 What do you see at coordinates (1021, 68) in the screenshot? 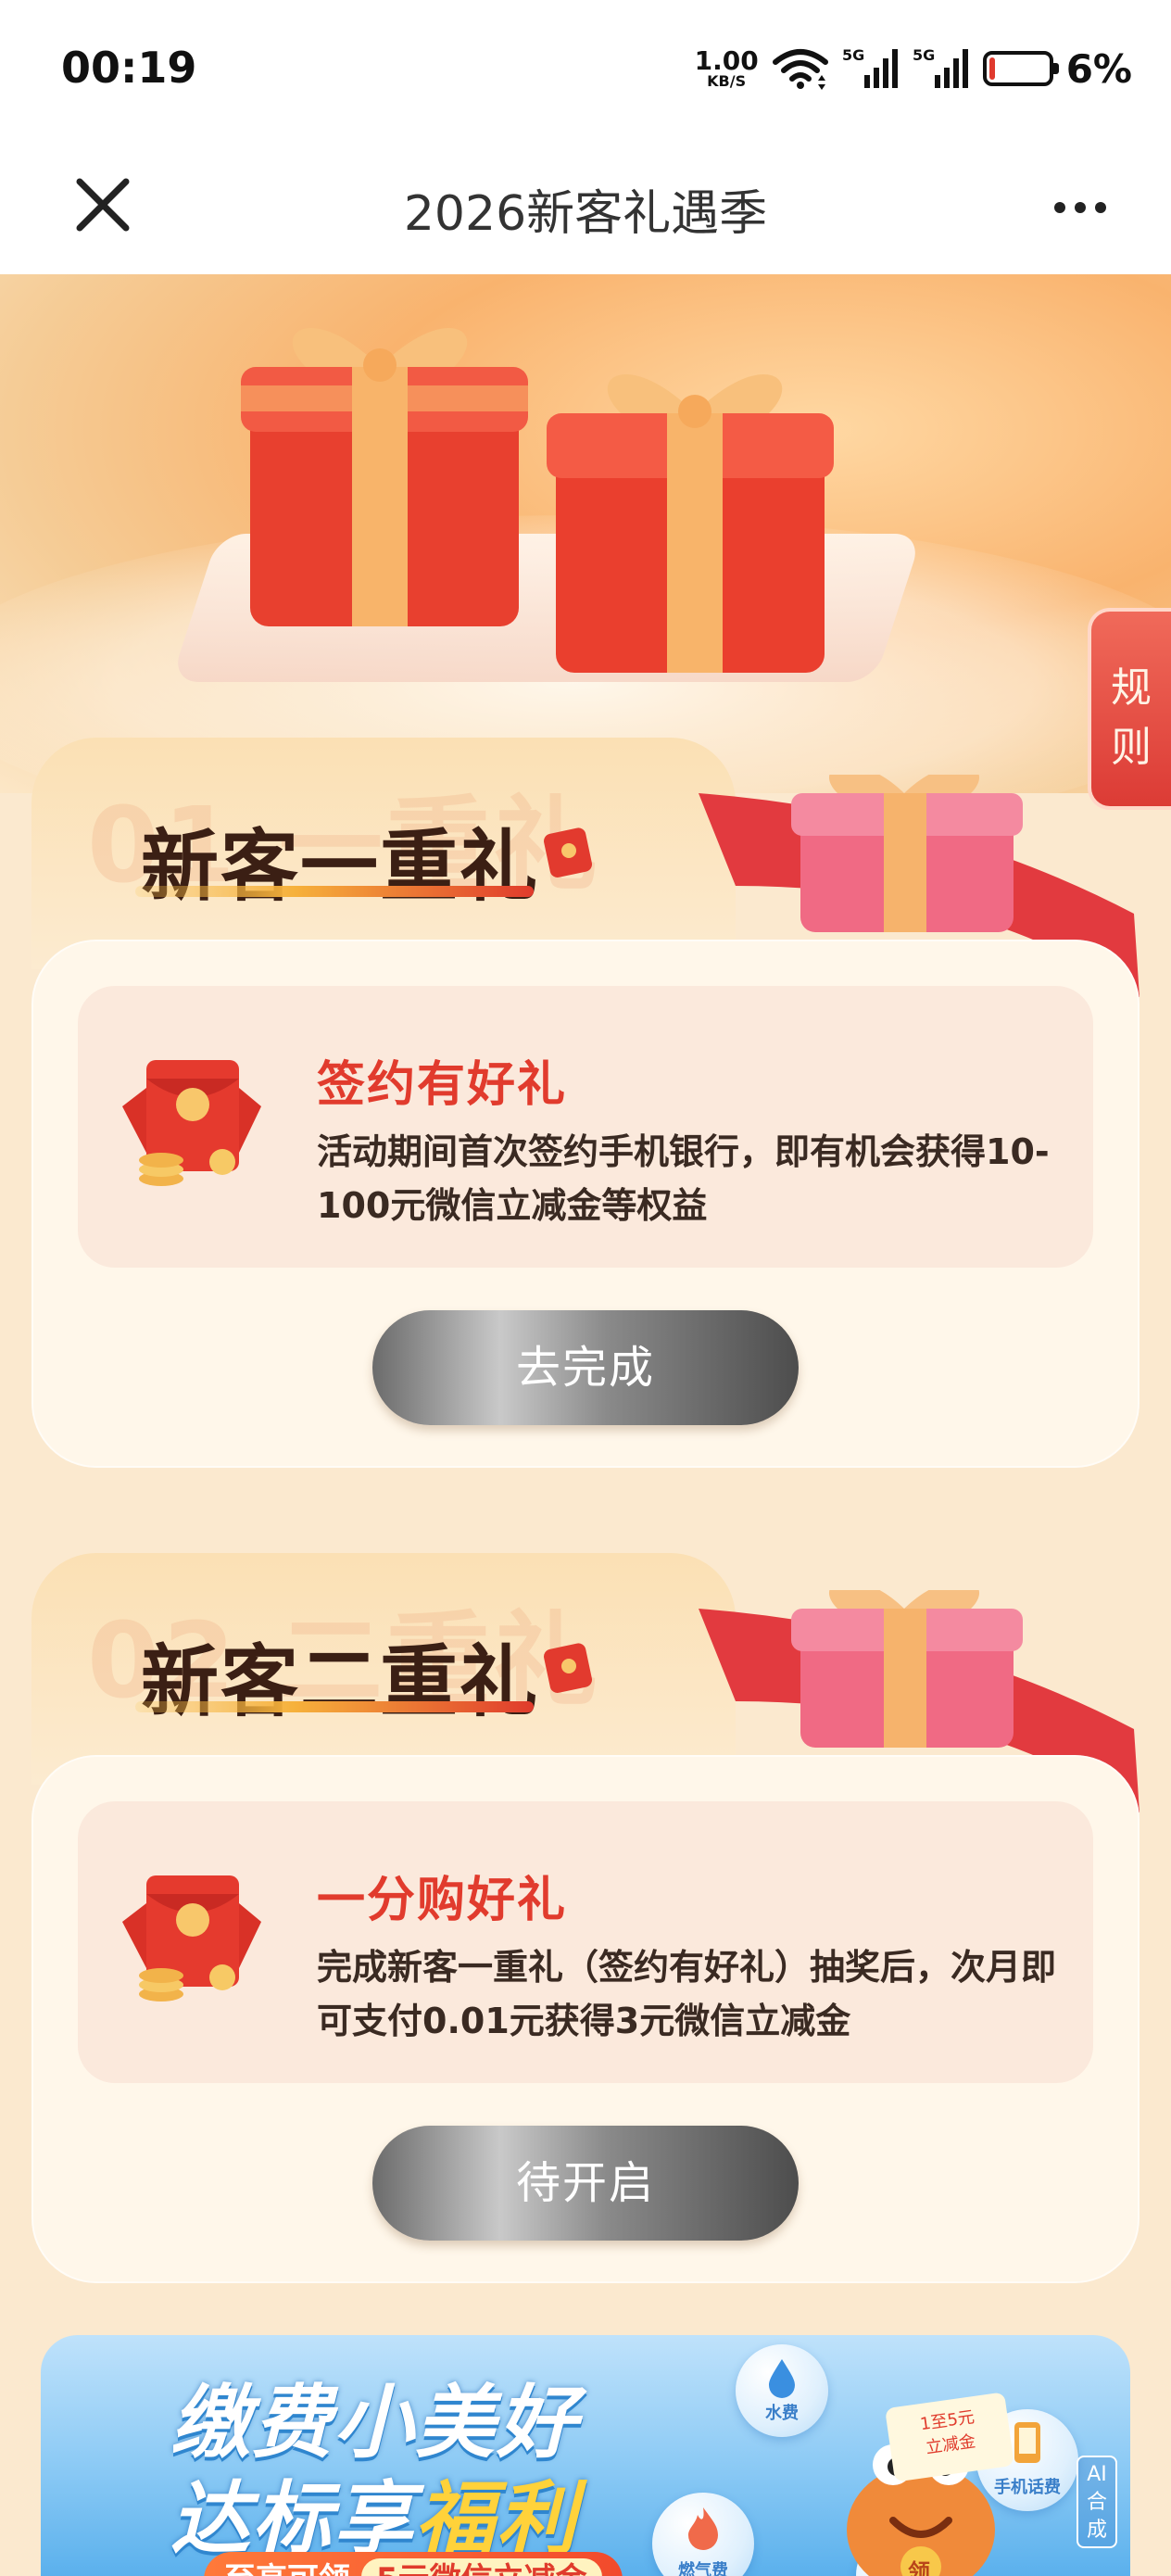
I see `battery-icon` at bounding box center [1021, 68].